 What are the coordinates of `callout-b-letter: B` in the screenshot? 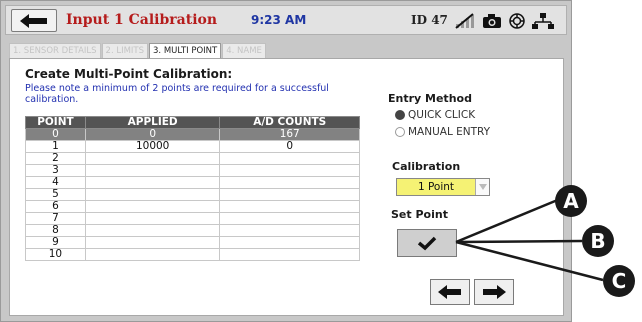 It's located at (597, 241).